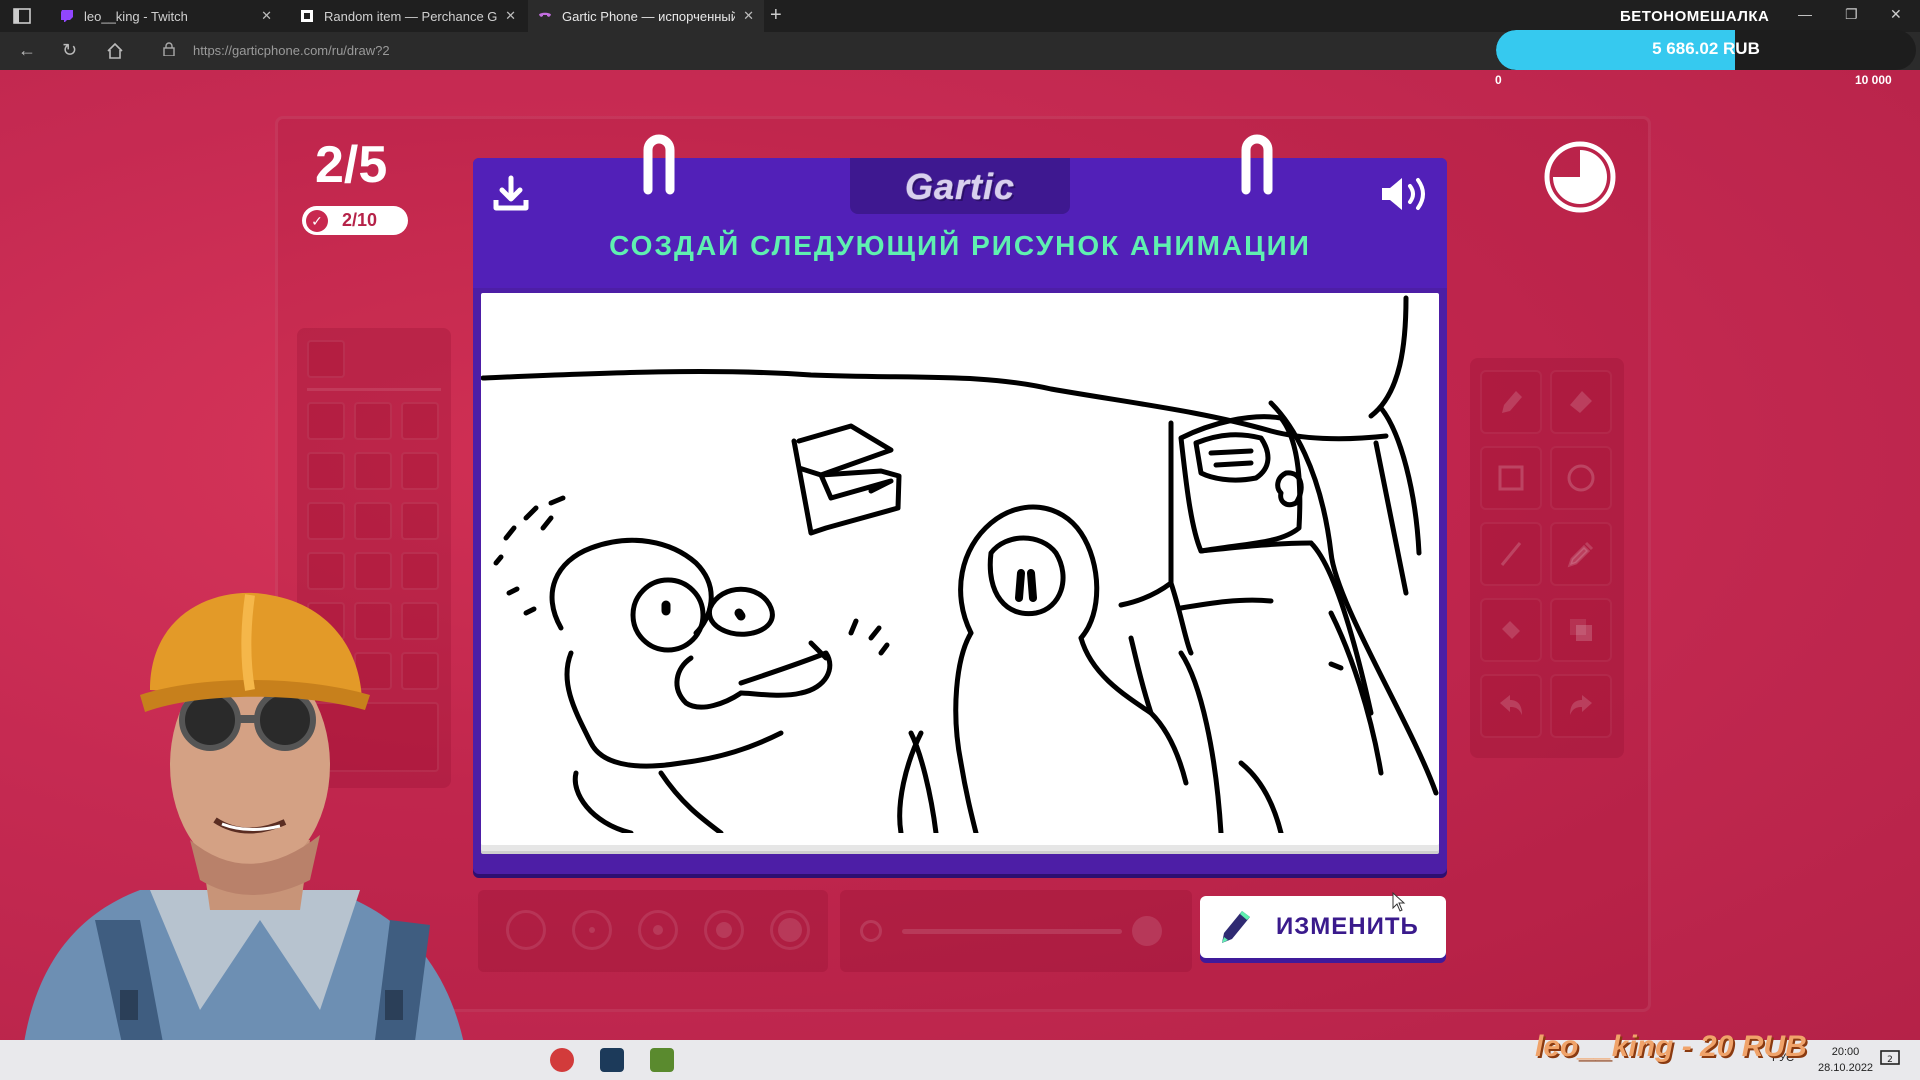 The height and width of the screenshot is (1080, 1920). I want to click on ellipse-tool-button, so click(1581, 478).